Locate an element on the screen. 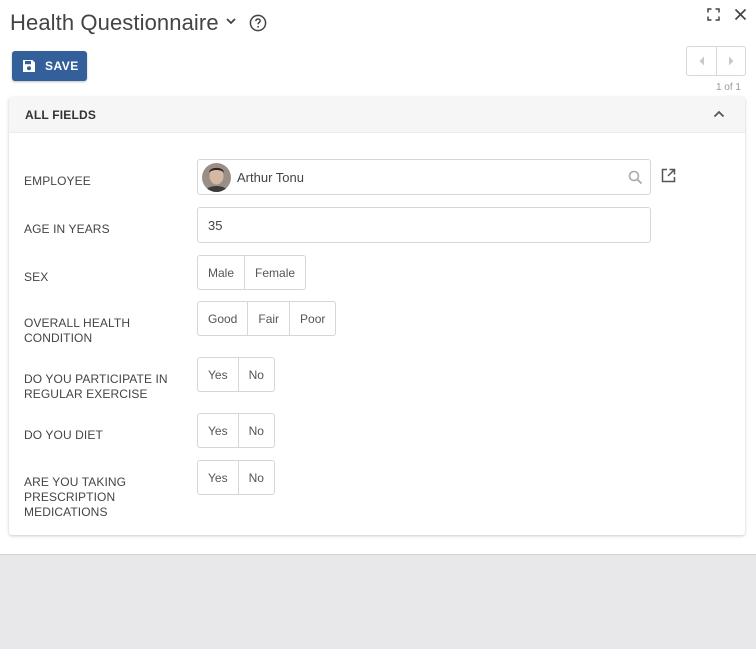 This screenshot has height=649, width=756. title-row: Health Questionnaire is located at coordinates (138, 23).